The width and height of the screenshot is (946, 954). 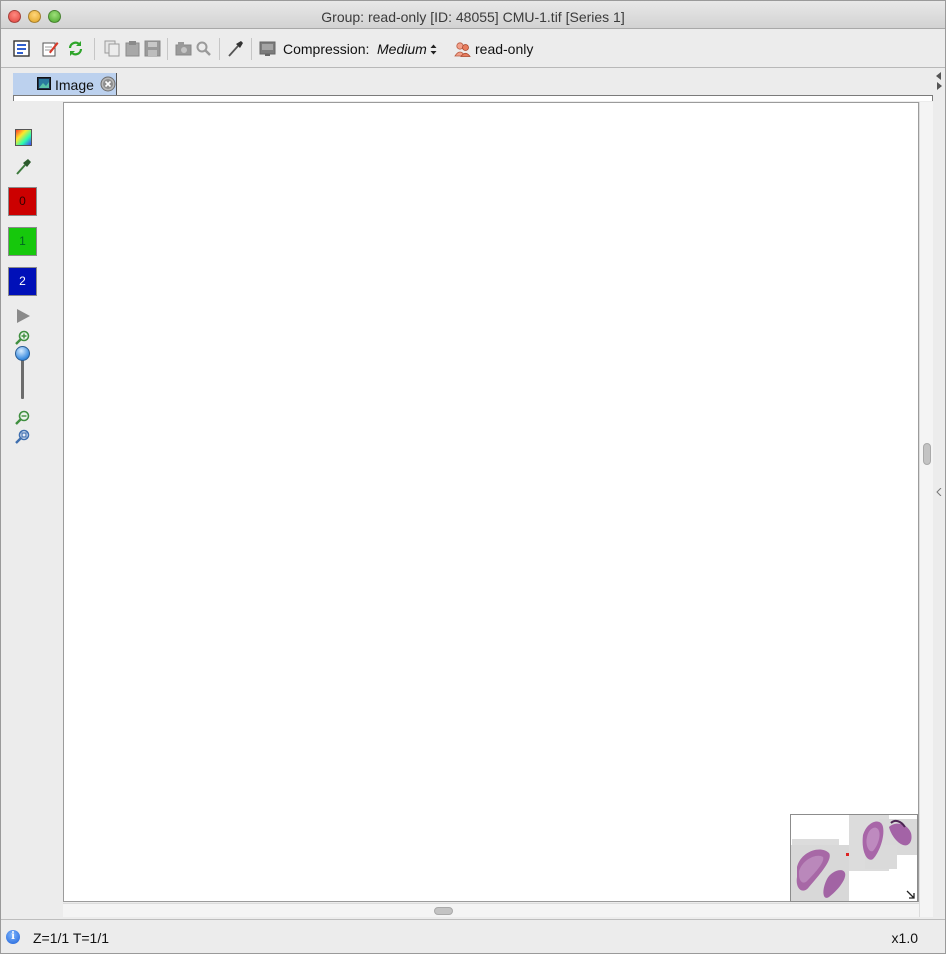 I want to click on annotate-icon, so click(x=50, y=48).